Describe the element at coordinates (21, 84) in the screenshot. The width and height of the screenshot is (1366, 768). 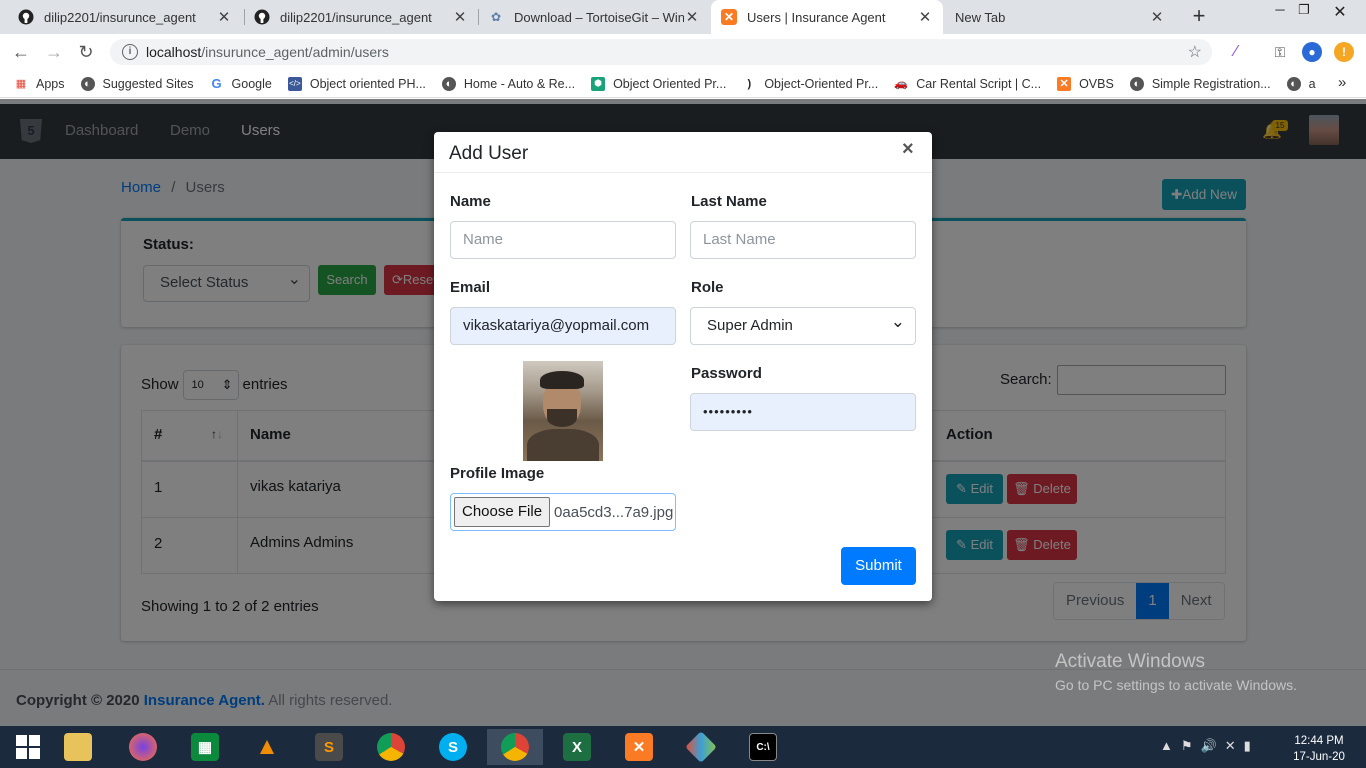
I see `apps-grid-icon: ▦` at that location.